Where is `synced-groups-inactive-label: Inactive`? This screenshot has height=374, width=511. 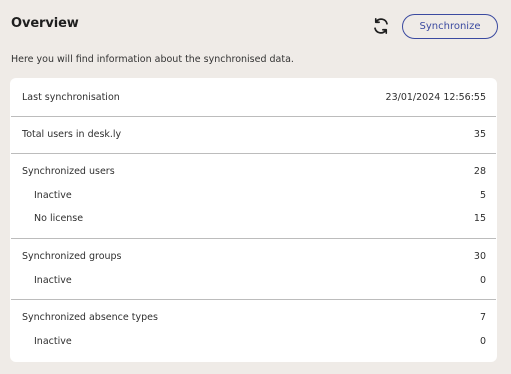
synced-groups-inactive-label: Inactive is located at coordinates (53, 280).